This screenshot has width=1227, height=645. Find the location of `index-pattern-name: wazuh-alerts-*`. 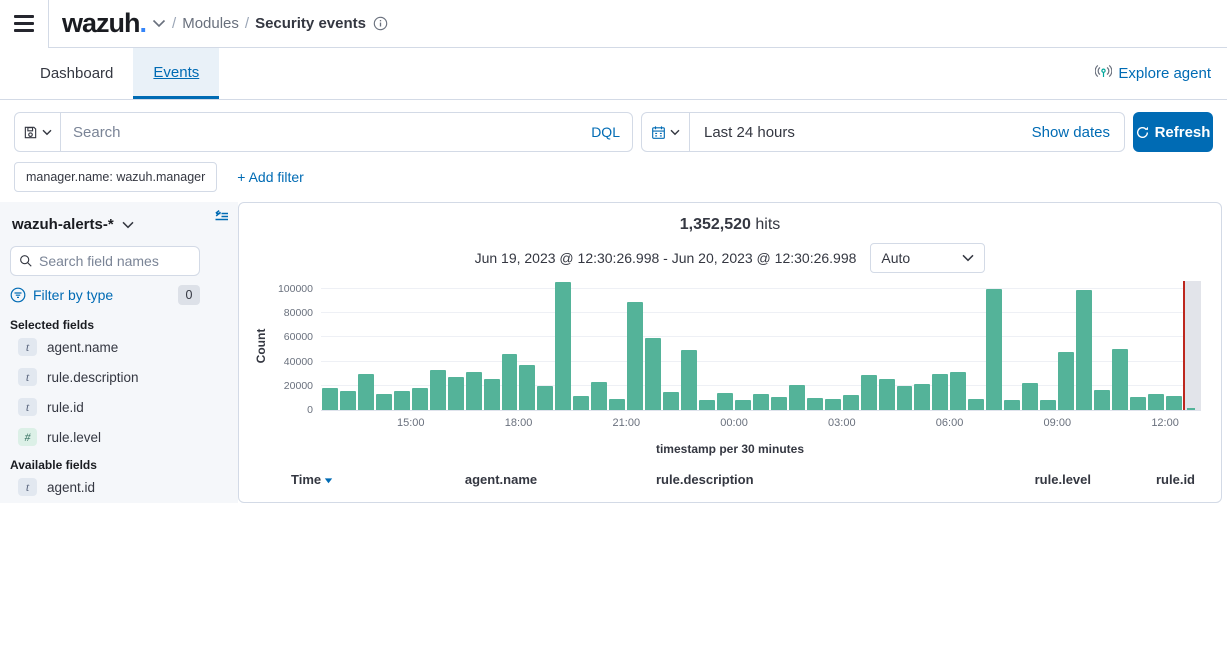

index-pattern-name: wazuh-alerts-* is located at coordinates (63, 224).